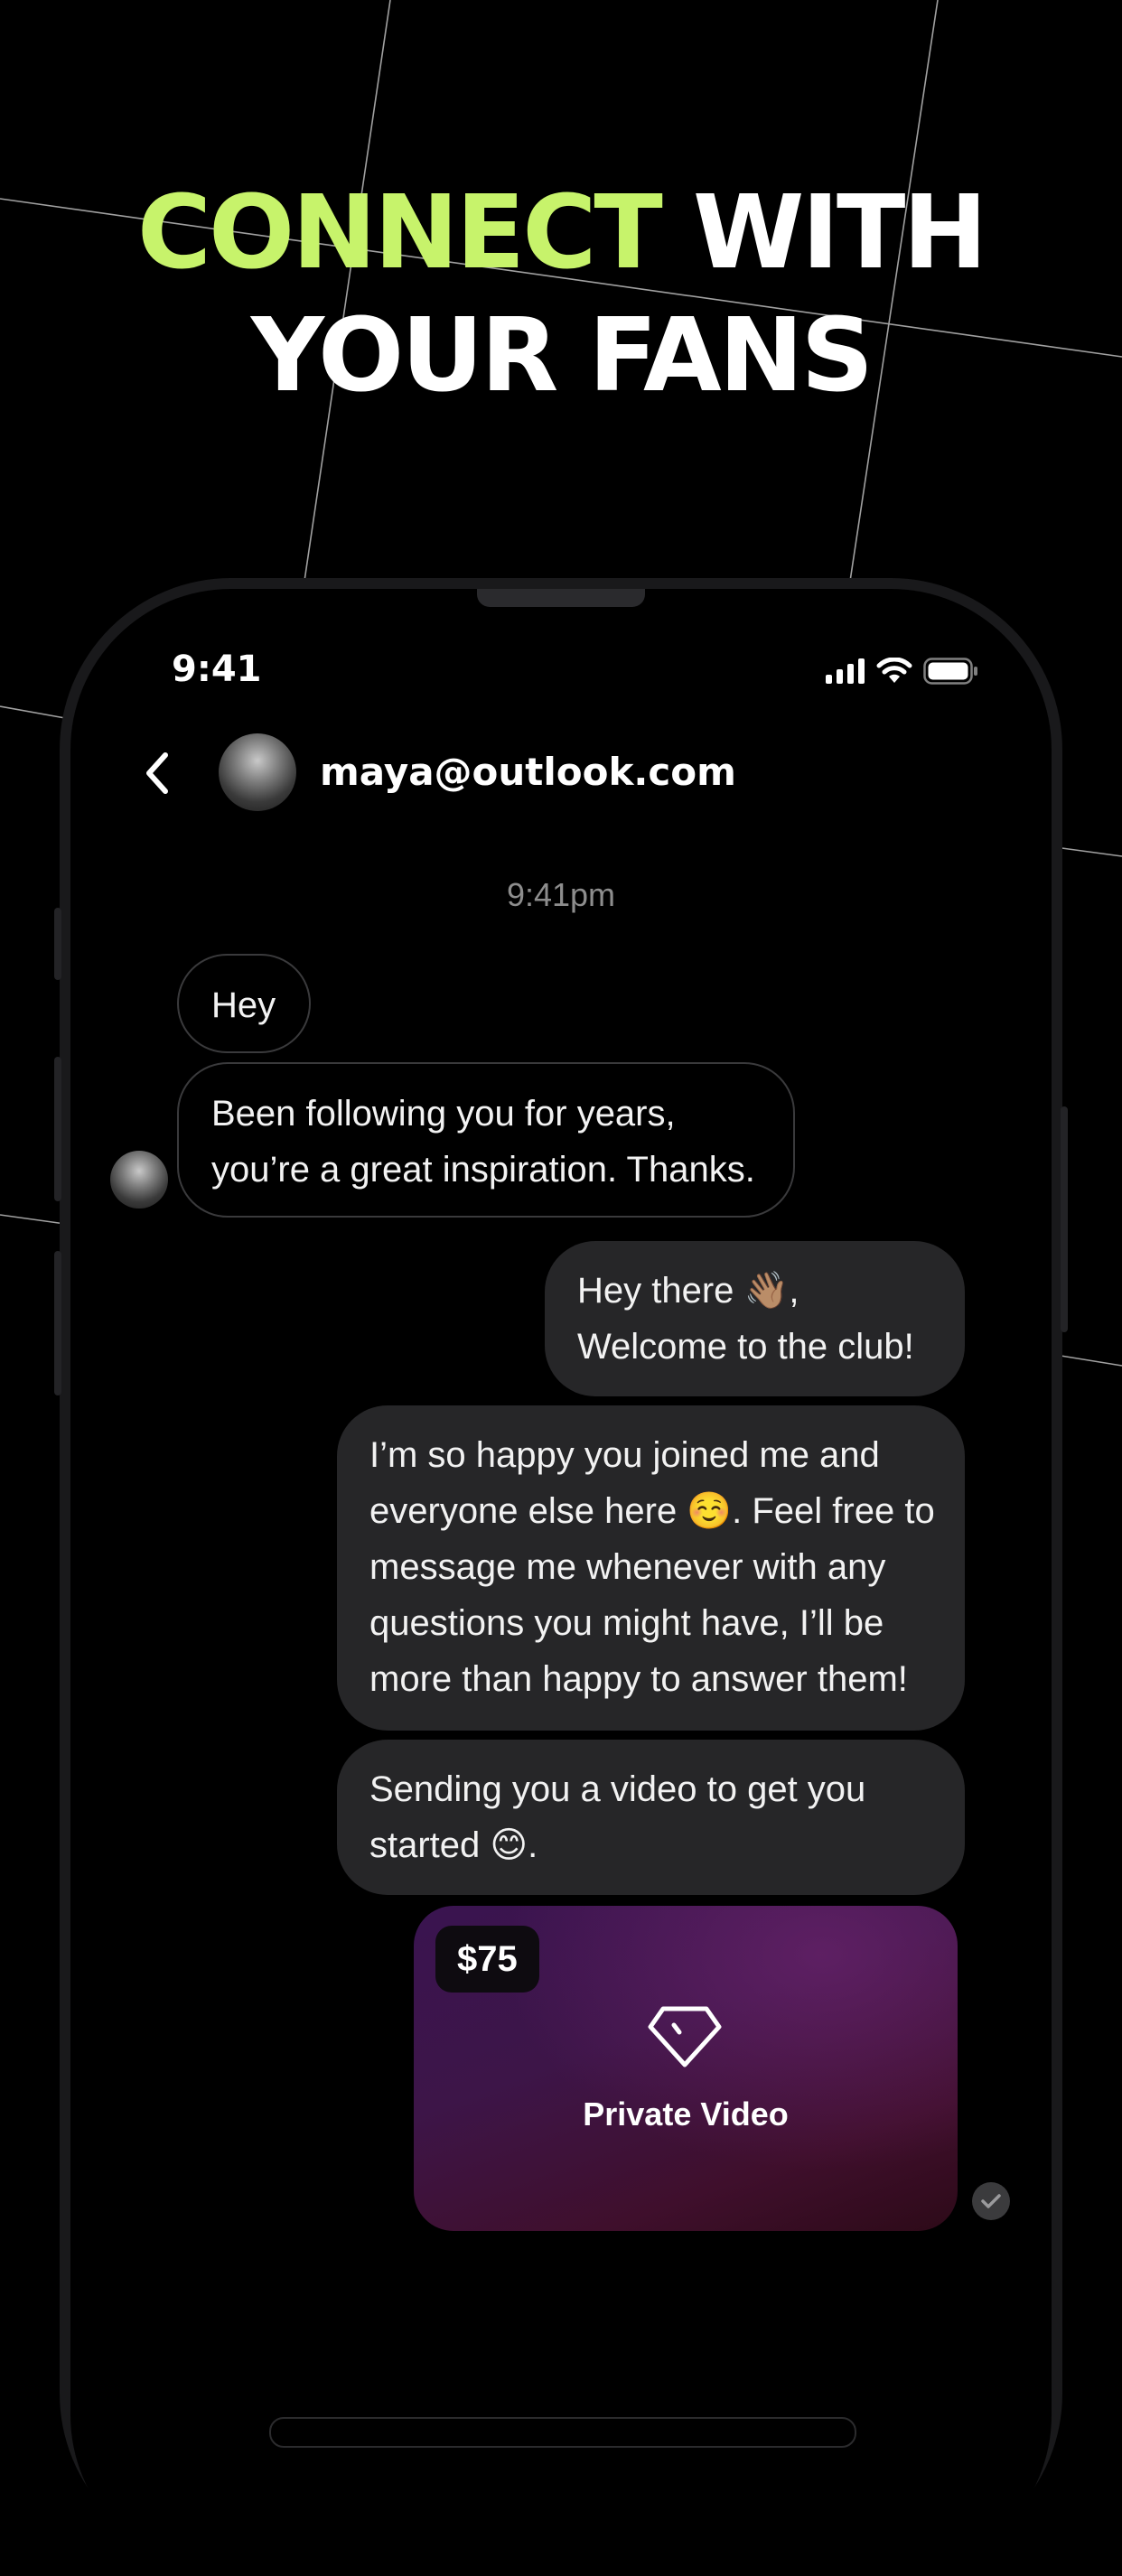 The image size is (1122, 2576). I want to click on incoming-message: Hey, so click(244, 1003).